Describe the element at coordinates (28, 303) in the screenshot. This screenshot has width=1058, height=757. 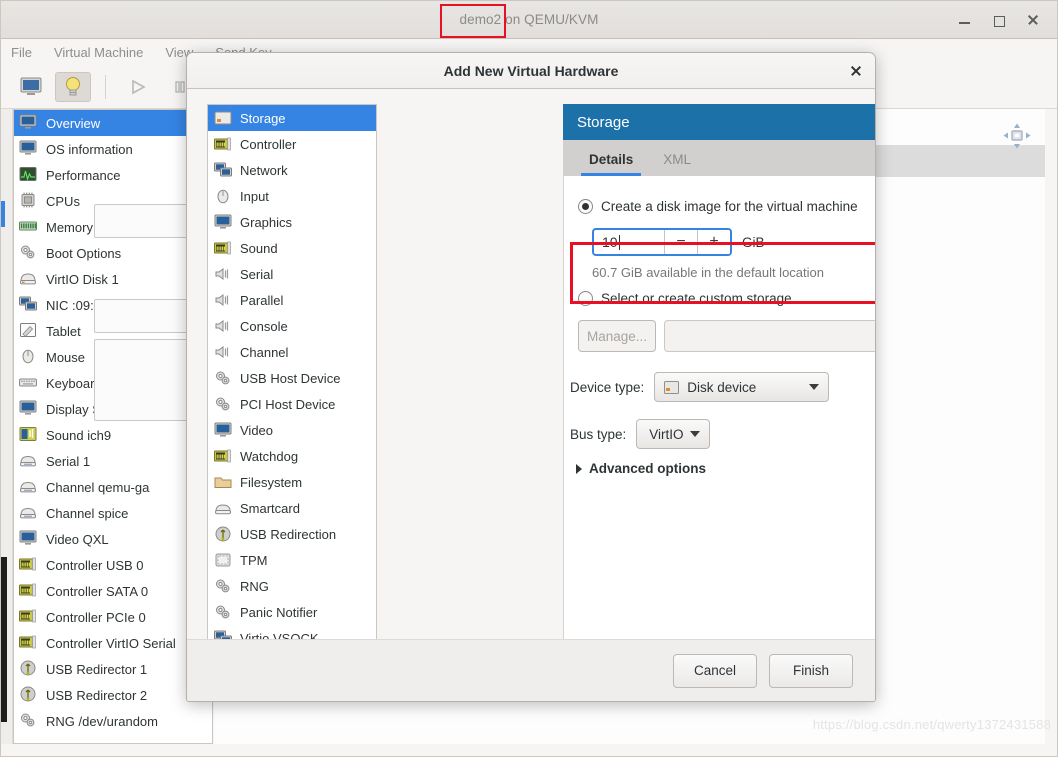
I see `network-icon` at that location.